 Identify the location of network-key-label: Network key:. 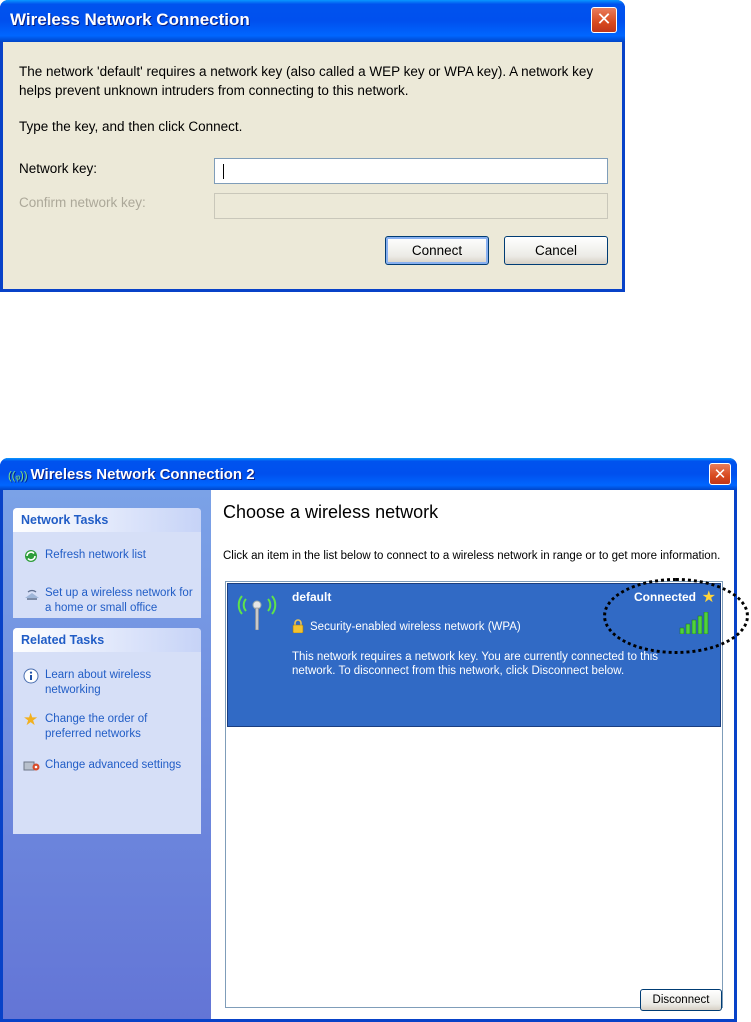
(58, 168).